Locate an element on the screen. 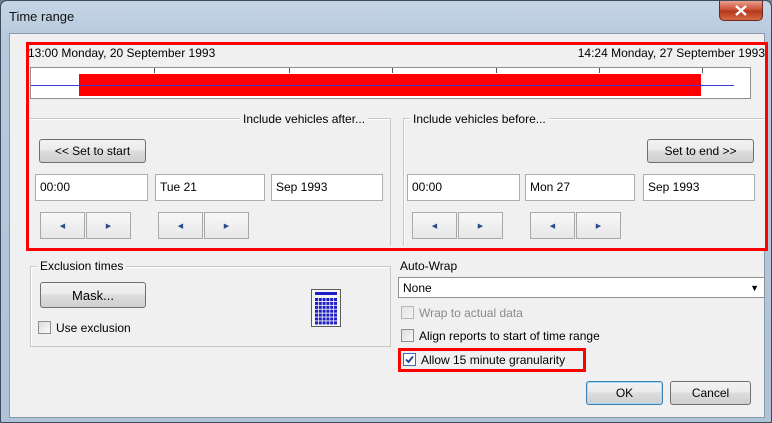 The width and height of the screenshot is (772, 423). calendar-grid-icon is located at coordinates (326, 308).